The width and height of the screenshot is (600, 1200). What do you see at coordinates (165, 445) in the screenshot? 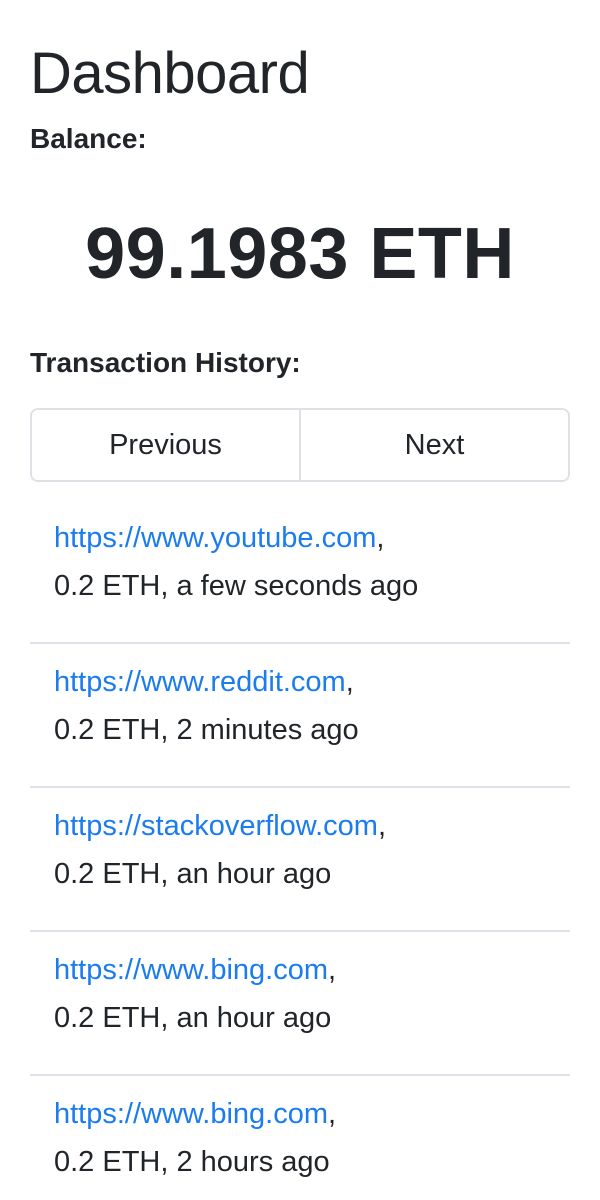
I see `previous-button: Previous` at bounding box center [165, 445].